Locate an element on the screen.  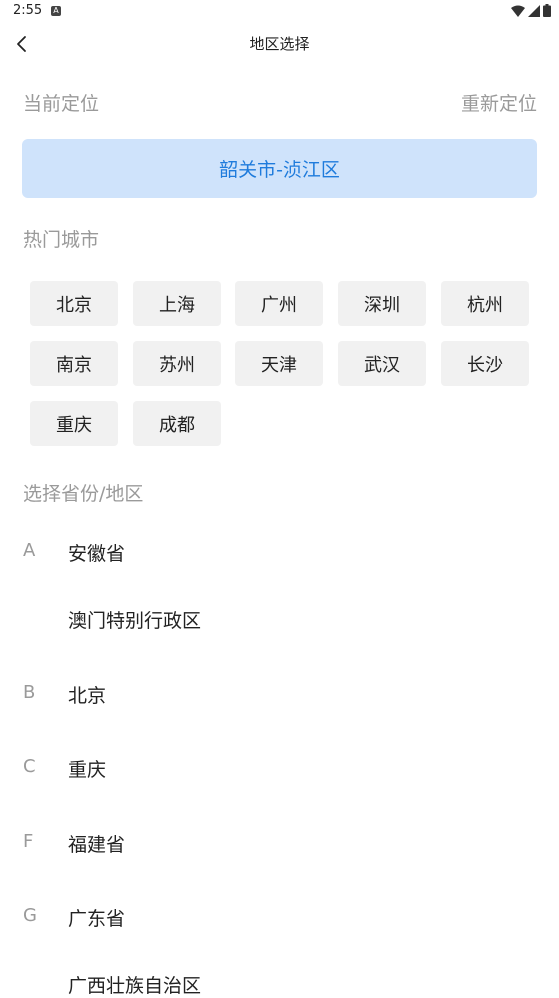
page-title: 地区选择 is located at coordinates (279, 44).